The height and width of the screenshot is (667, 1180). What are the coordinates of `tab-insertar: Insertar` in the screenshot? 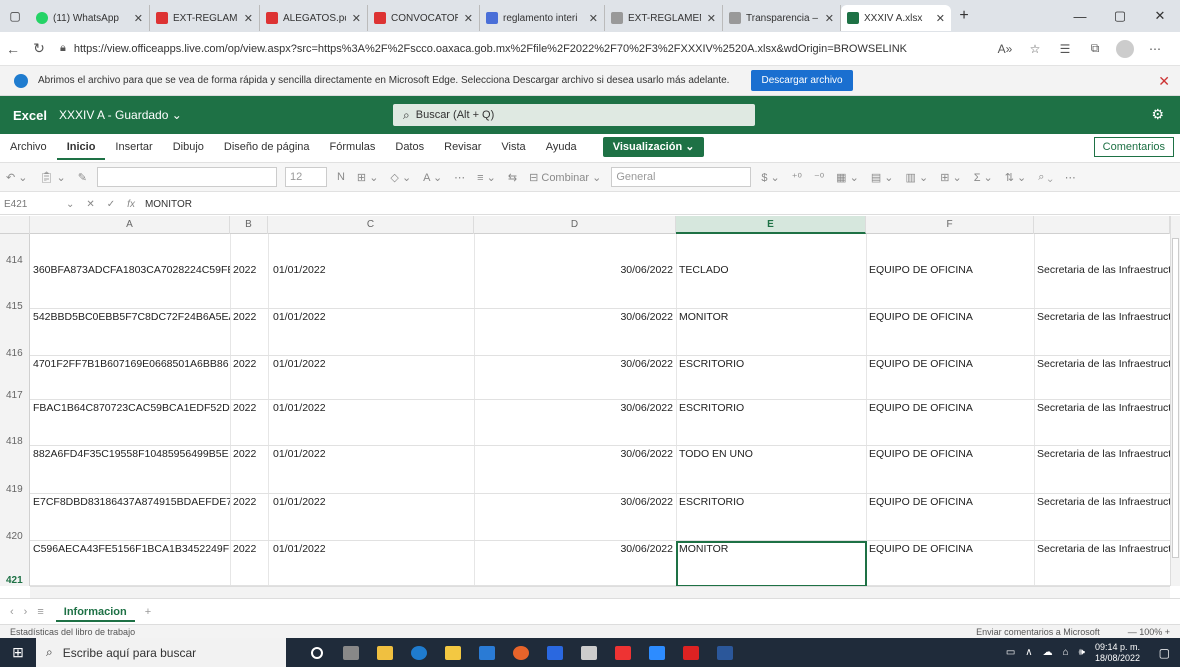 It's located at (133, 147).